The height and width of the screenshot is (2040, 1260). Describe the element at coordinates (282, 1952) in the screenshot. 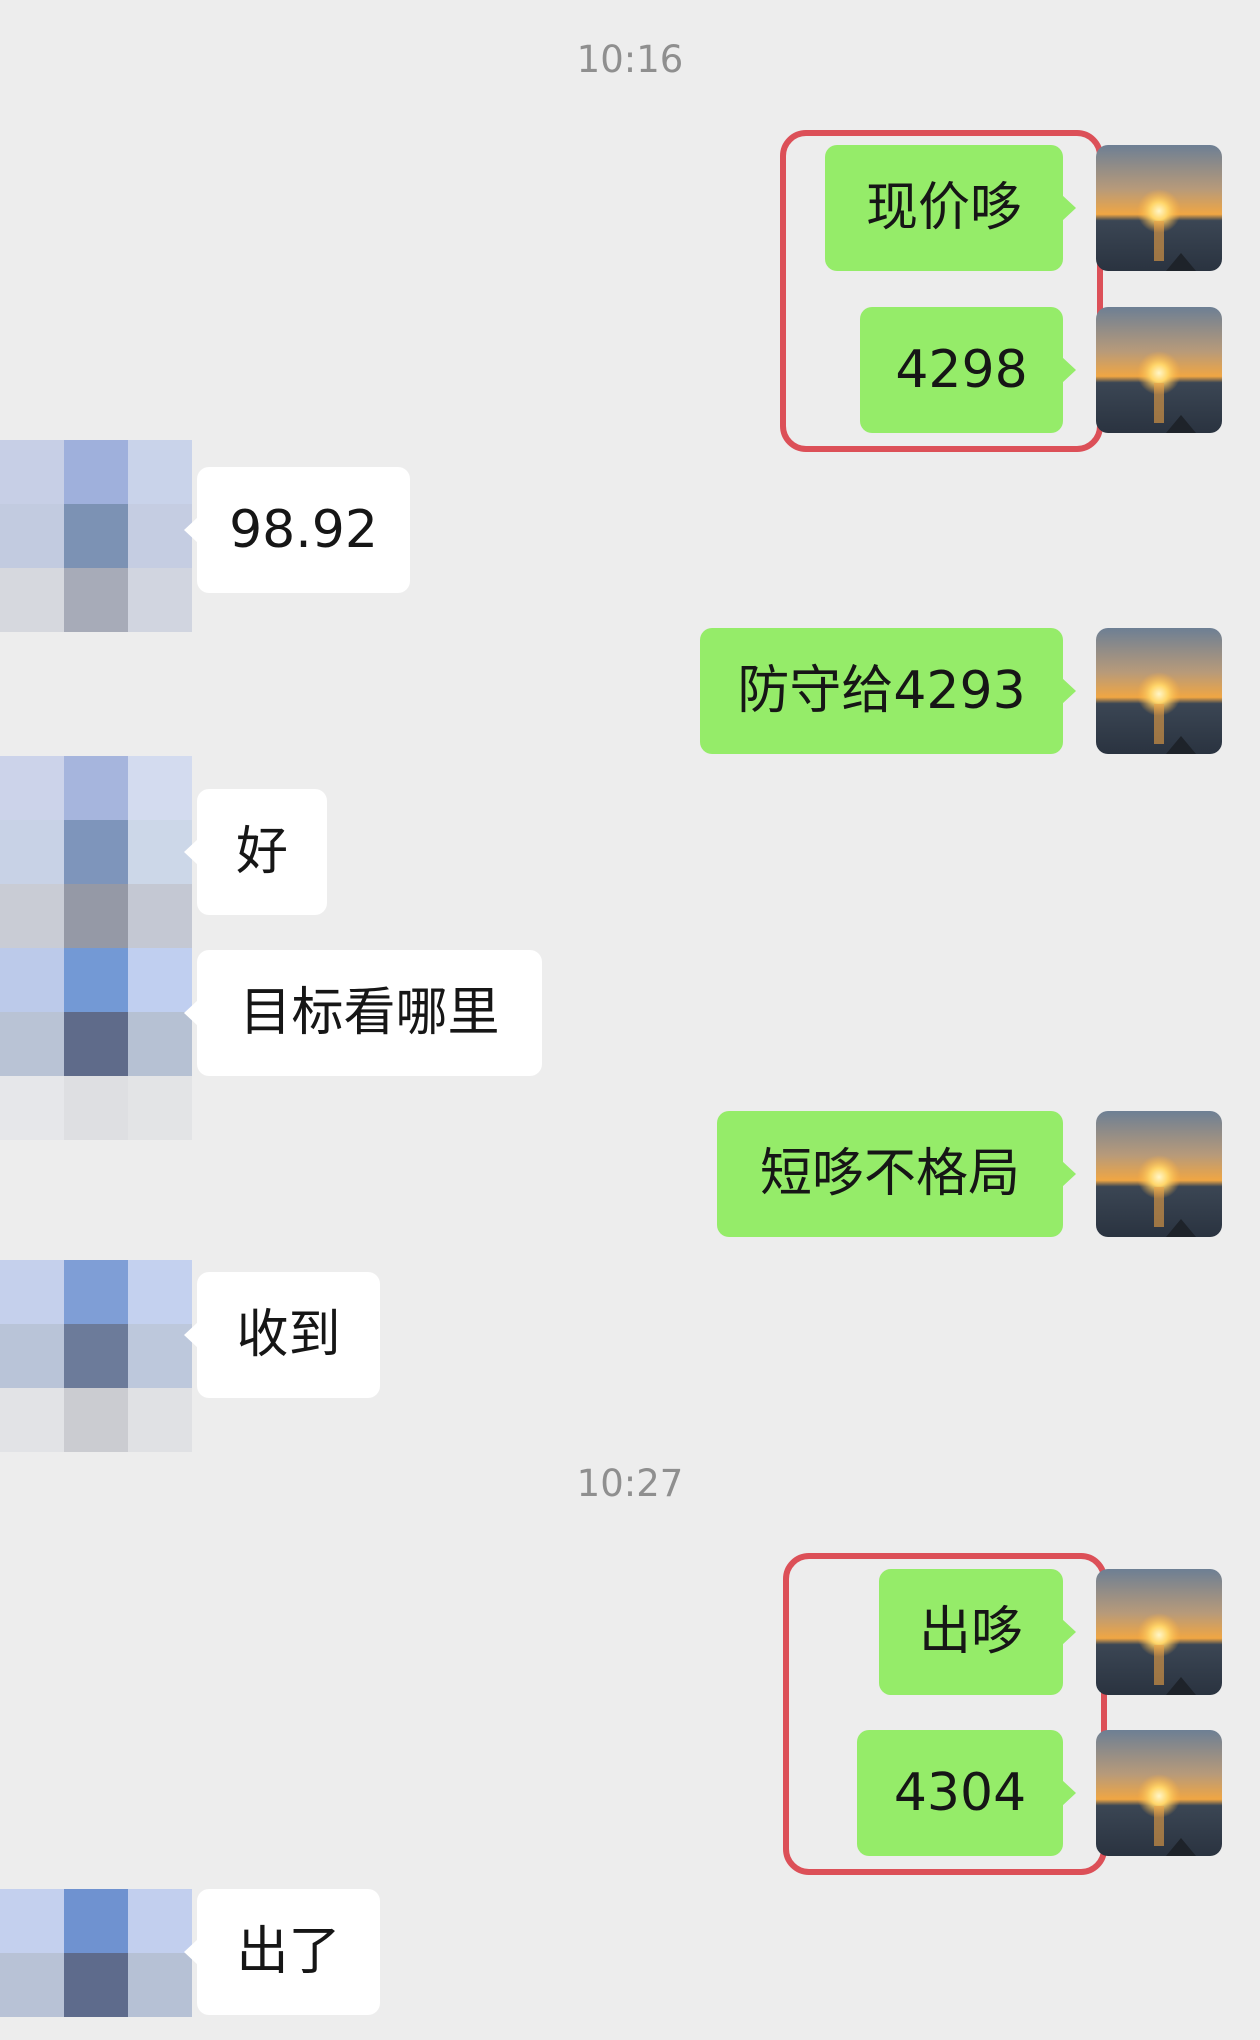

I see `message-bubble-received: 出了` at that location.